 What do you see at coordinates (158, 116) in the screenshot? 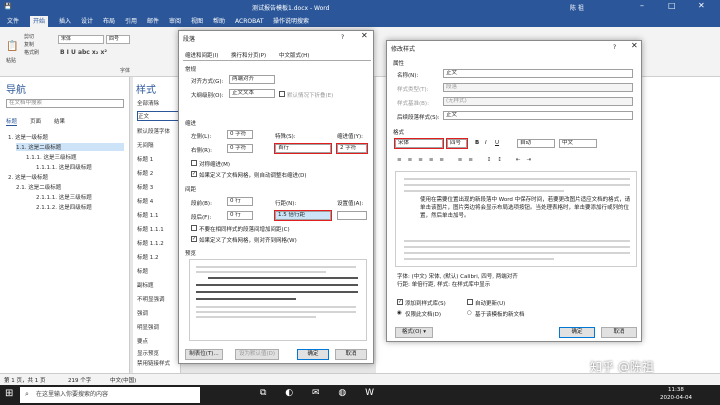
I see `style-item: 正文` at bounding box center [158, 116].